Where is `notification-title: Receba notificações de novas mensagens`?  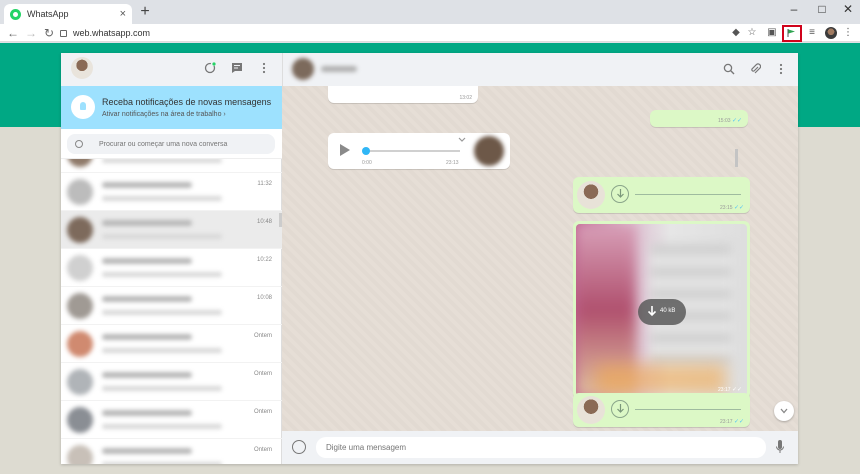 notification-title: Receba notificações de novas mensagens is located at coordinates (187, 102).